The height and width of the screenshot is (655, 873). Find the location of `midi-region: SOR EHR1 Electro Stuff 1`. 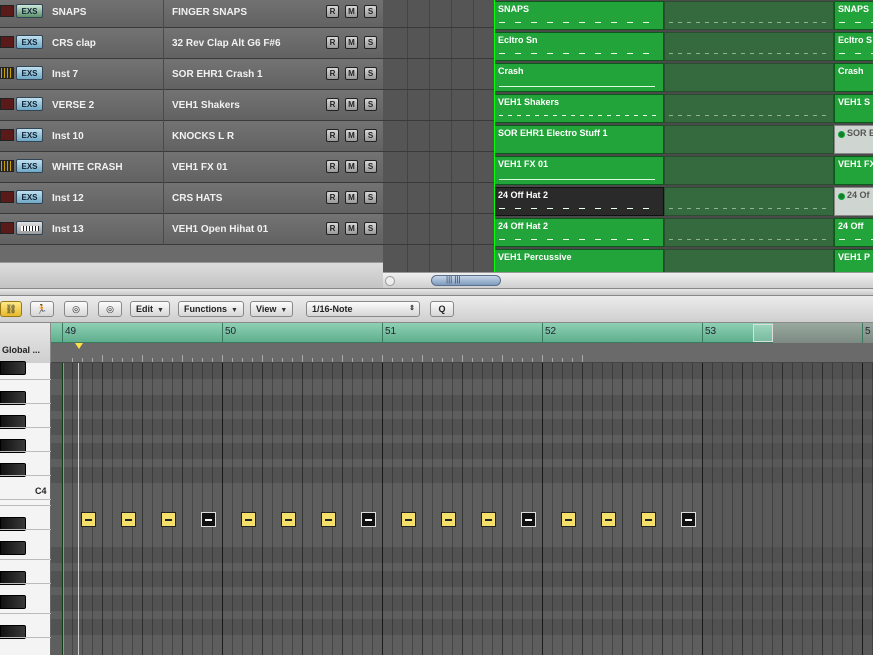

midi-region: SOR EHR1 Electro Stuff 1 is located at coordinates (579, 139).